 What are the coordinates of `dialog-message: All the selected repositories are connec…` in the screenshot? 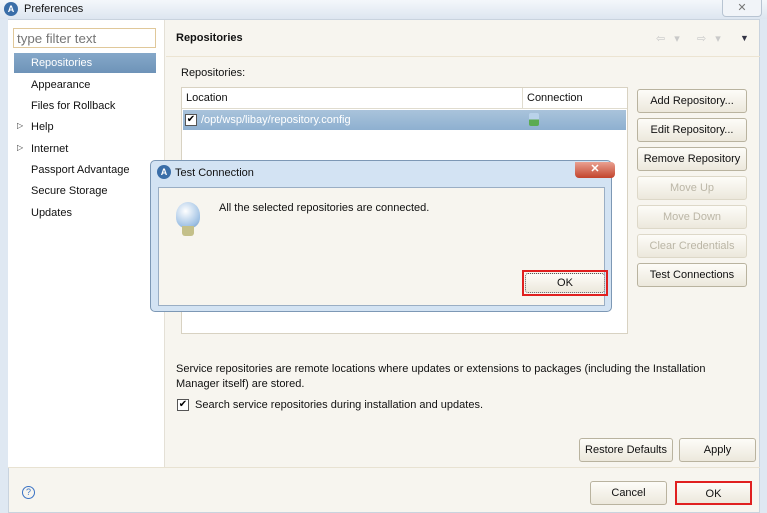 It's located at (324, 208).